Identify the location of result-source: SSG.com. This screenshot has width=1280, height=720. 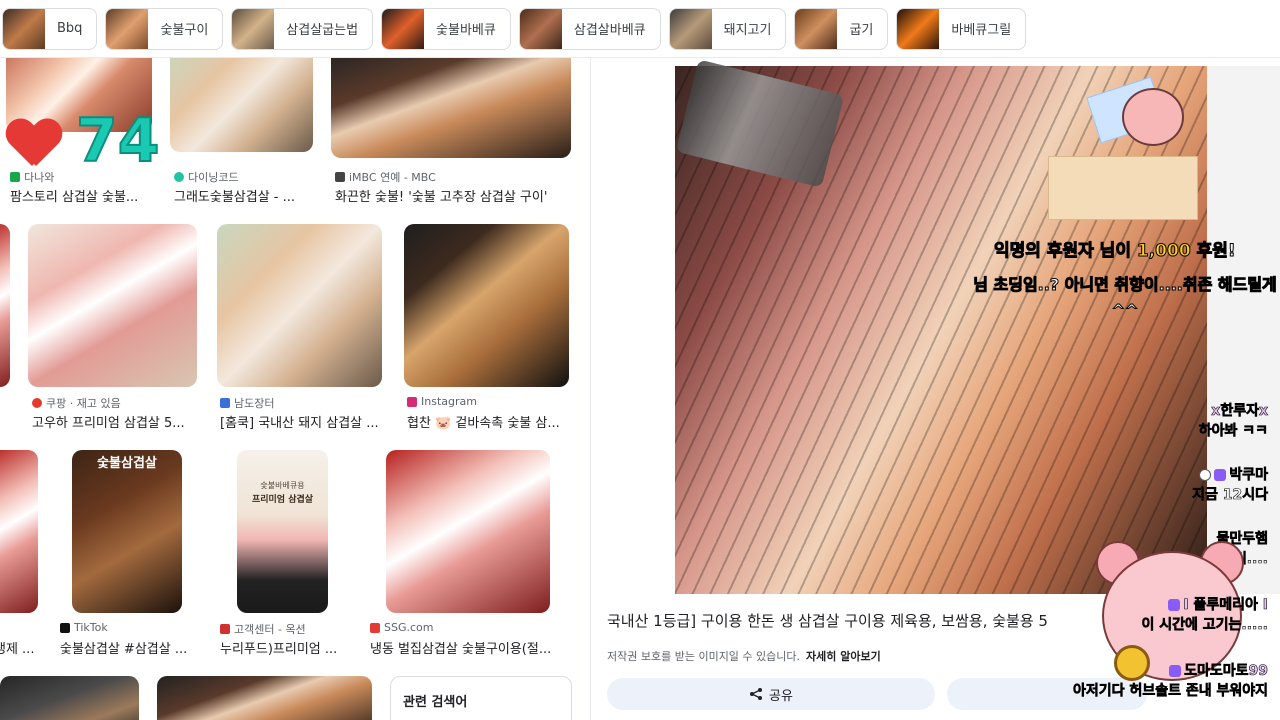
(401, 627).